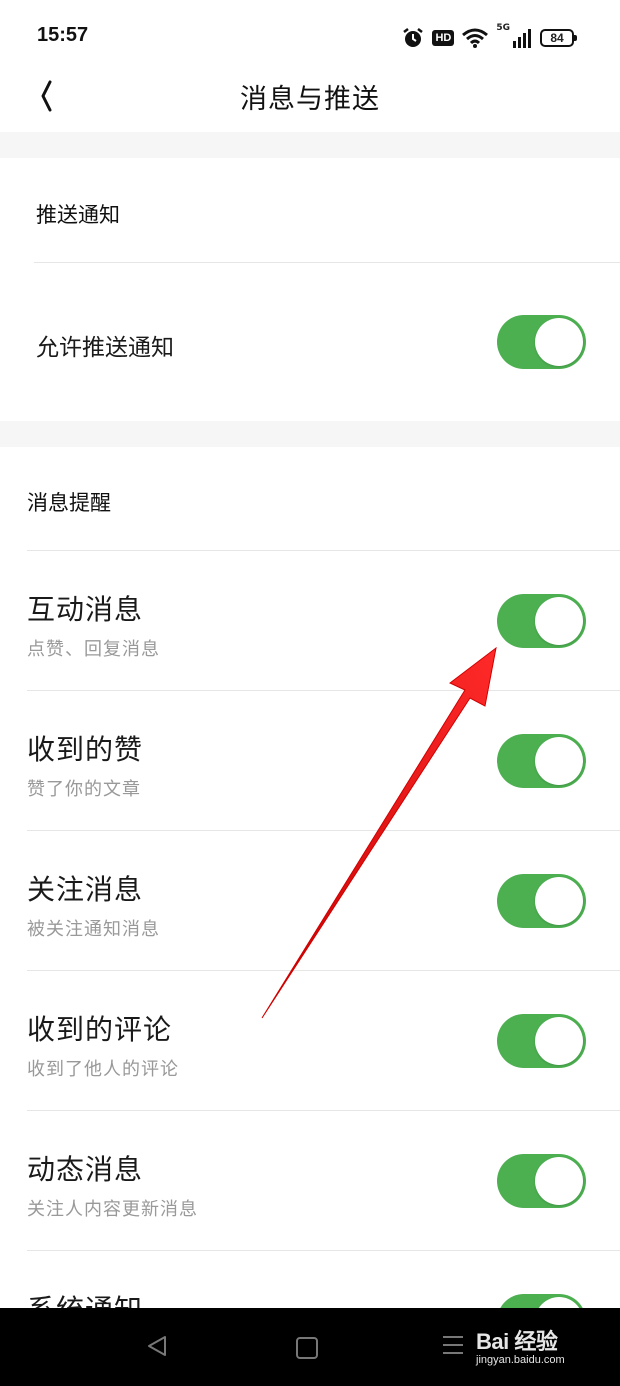 This screenshot has width=620, height=1386. Describe the element at coordinates (379, 832) in the screenshot. I see `annotation-arrow` at that location.